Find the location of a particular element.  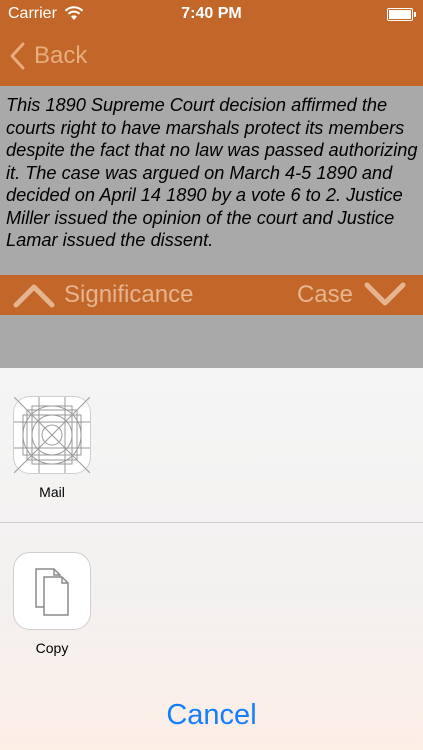

cancel-button: Cancel is located at coordinates (211, 715).